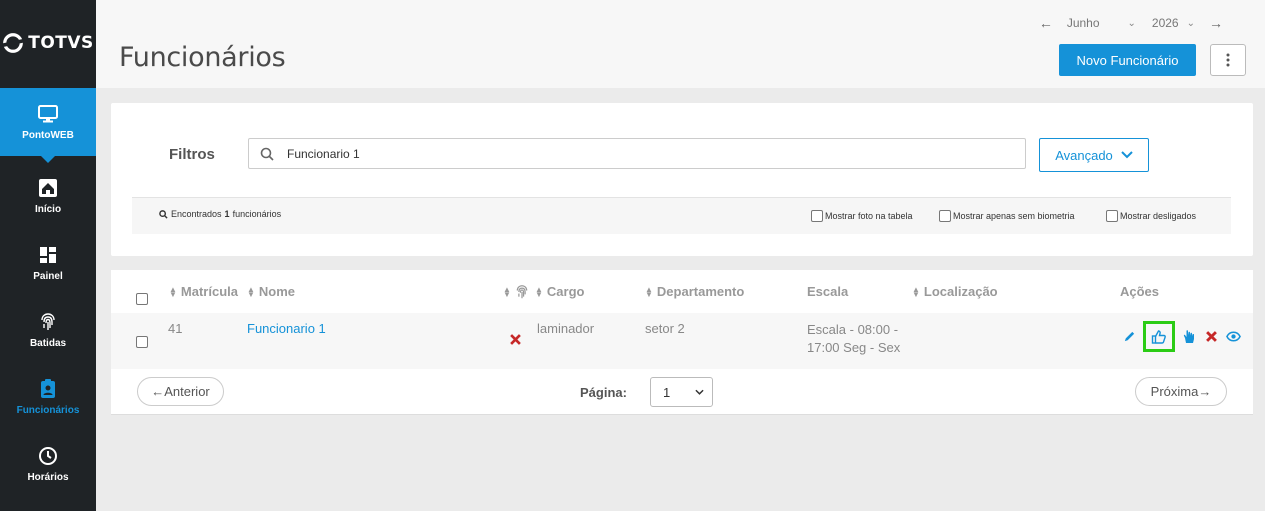 The image size is (1265, 511). Describe the element at coordinates (48, 188) in the screenshot. I see `home-icon` at that location.